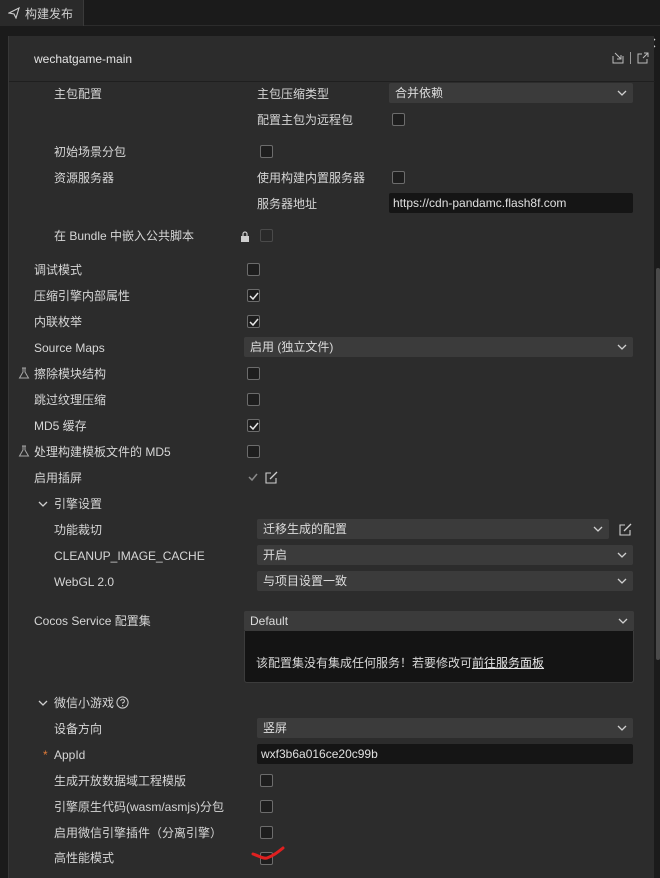 The width and height of the screenshot is (660, 878). What do you see at coordinates (266, 151) in the screenshot?
I see `initial-scene-subpackage-checkbox` at bounding box center [266, 151].